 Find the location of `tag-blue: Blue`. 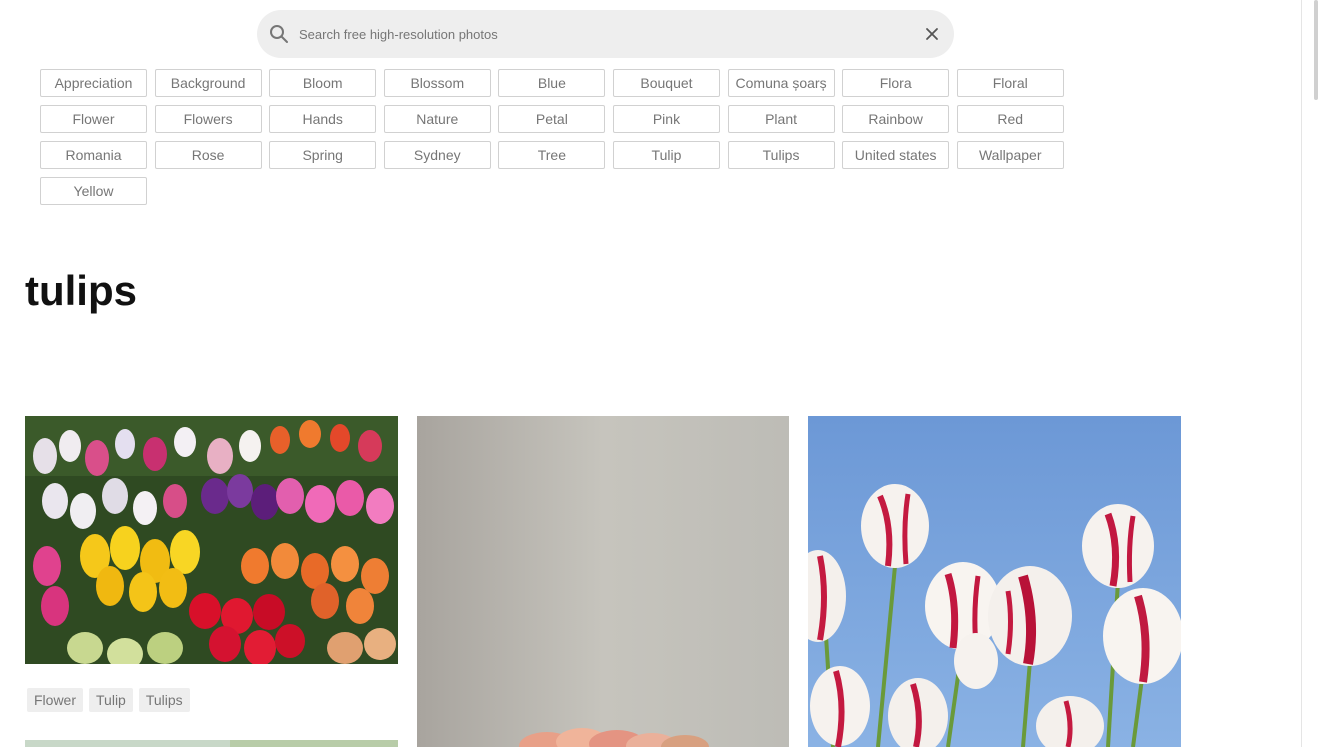

tag-blue: Blue is located at coordinates (552, 83).